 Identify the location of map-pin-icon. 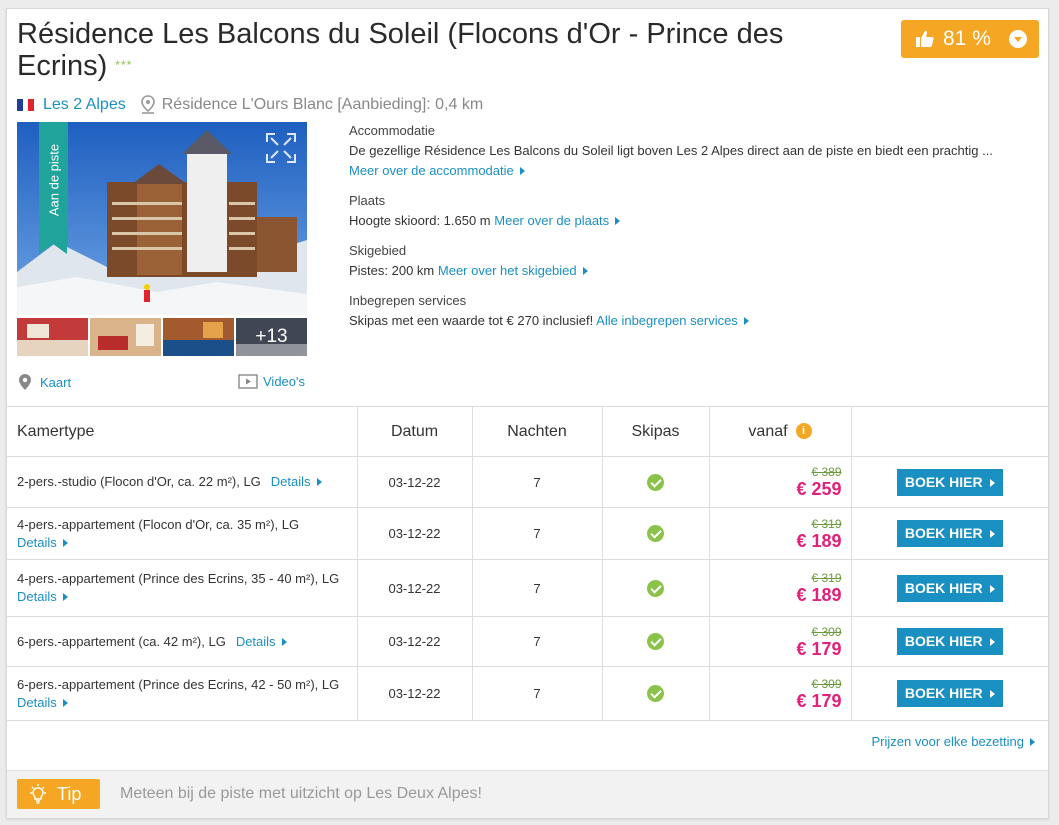
(147, 104).